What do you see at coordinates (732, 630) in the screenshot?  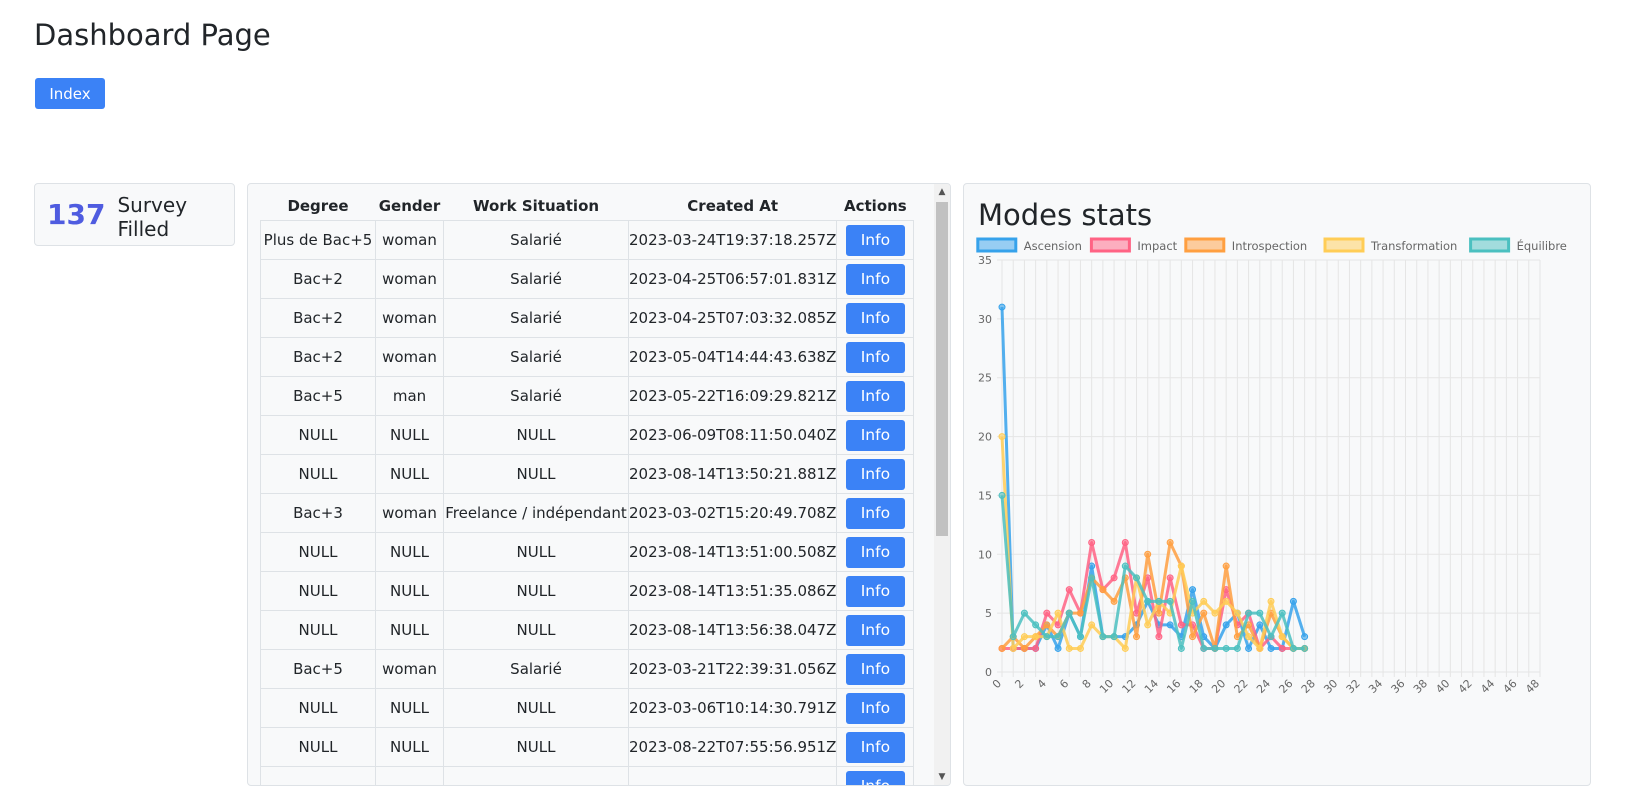 I see `created-at-cell: 2023-08-14T13:56:38.047Z` at bounding box center [732, 630].